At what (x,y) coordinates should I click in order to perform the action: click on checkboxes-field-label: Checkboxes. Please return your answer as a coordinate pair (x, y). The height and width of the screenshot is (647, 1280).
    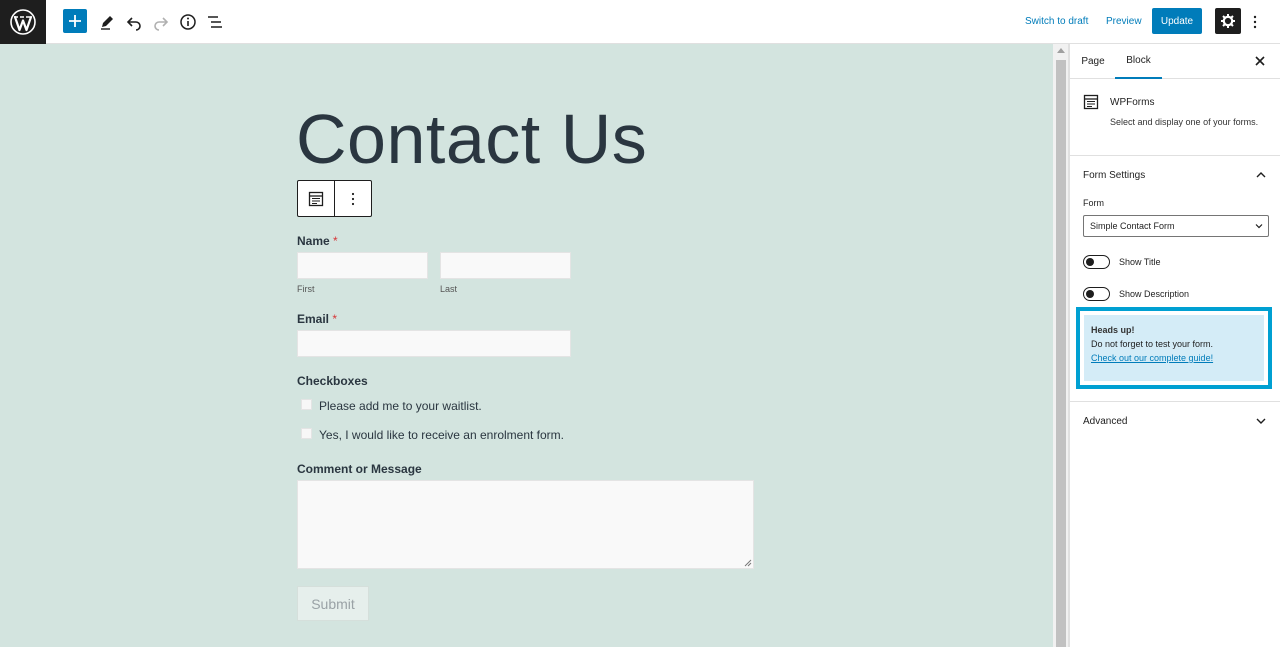
    Looking at the image, I should click on (332, 381).